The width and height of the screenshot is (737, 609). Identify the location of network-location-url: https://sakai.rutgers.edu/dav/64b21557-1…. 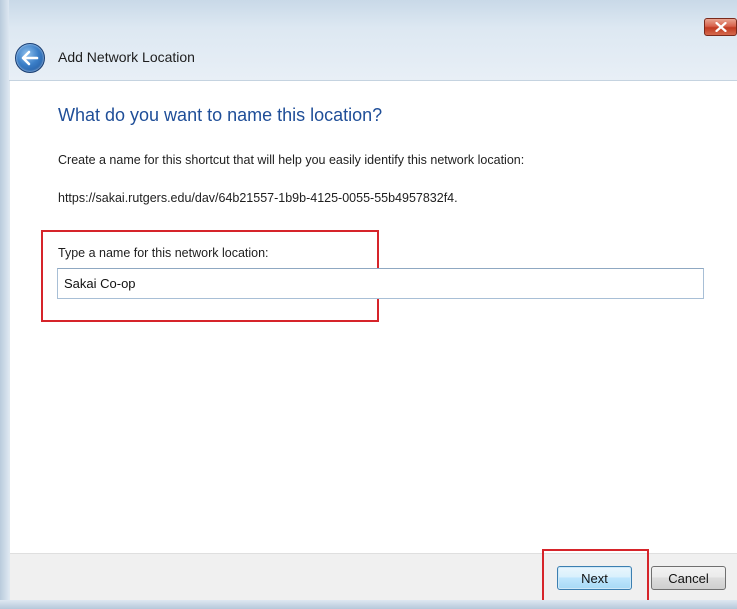
(258, 198).